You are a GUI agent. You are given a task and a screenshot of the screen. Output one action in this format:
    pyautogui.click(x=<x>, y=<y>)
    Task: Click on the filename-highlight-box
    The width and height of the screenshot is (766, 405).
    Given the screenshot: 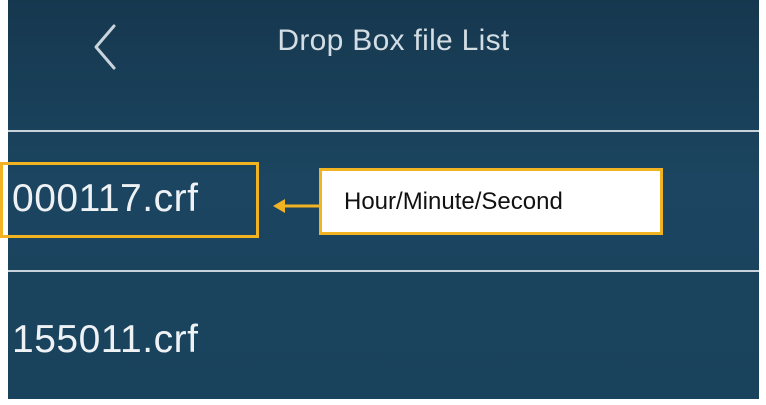 What is the action you would take?
    pyautogui.click(x=129, y=200)
    